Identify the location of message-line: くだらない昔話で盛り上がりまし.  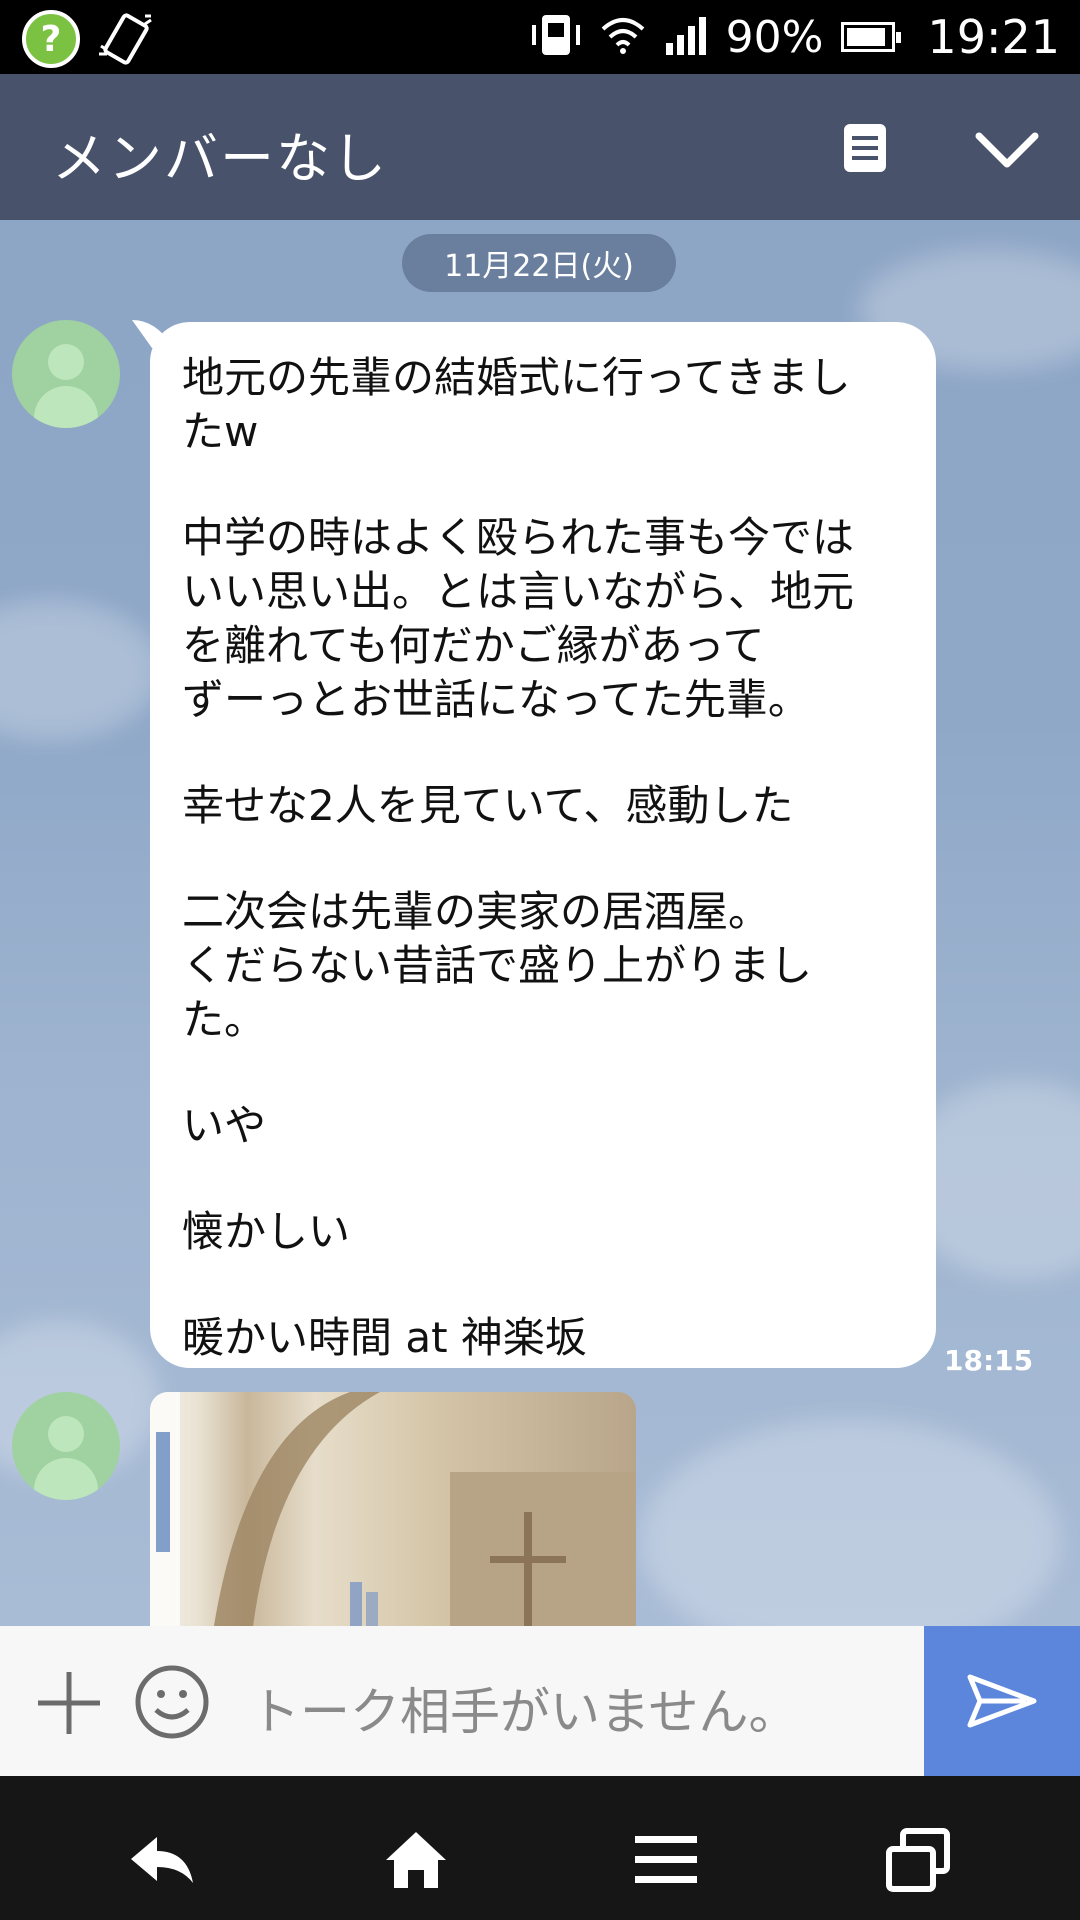
(497, 965).